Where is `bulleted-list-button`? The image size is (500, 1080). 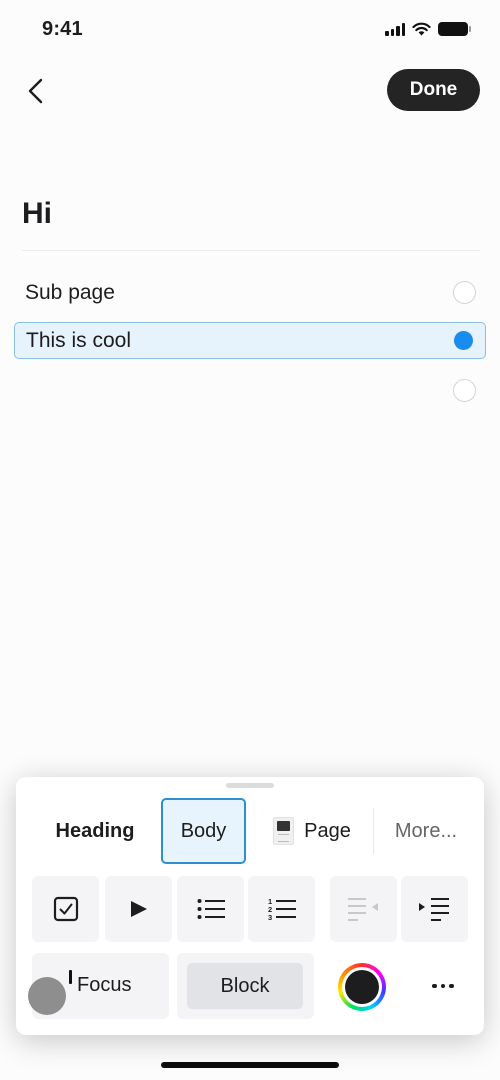 bulleted-list-button is located at coordinates (210, 909).